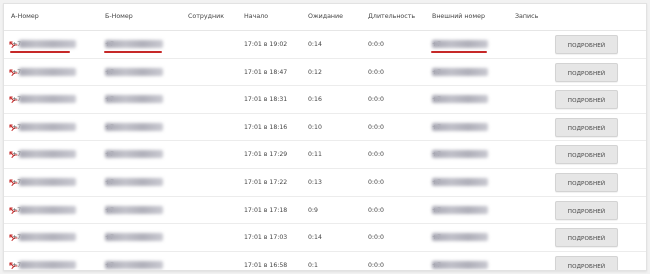  What do you see at coordinates (266, 44) in the screenshot?
I see `start-time: 17:01 в 19:02` at bounding box center [266, 44].